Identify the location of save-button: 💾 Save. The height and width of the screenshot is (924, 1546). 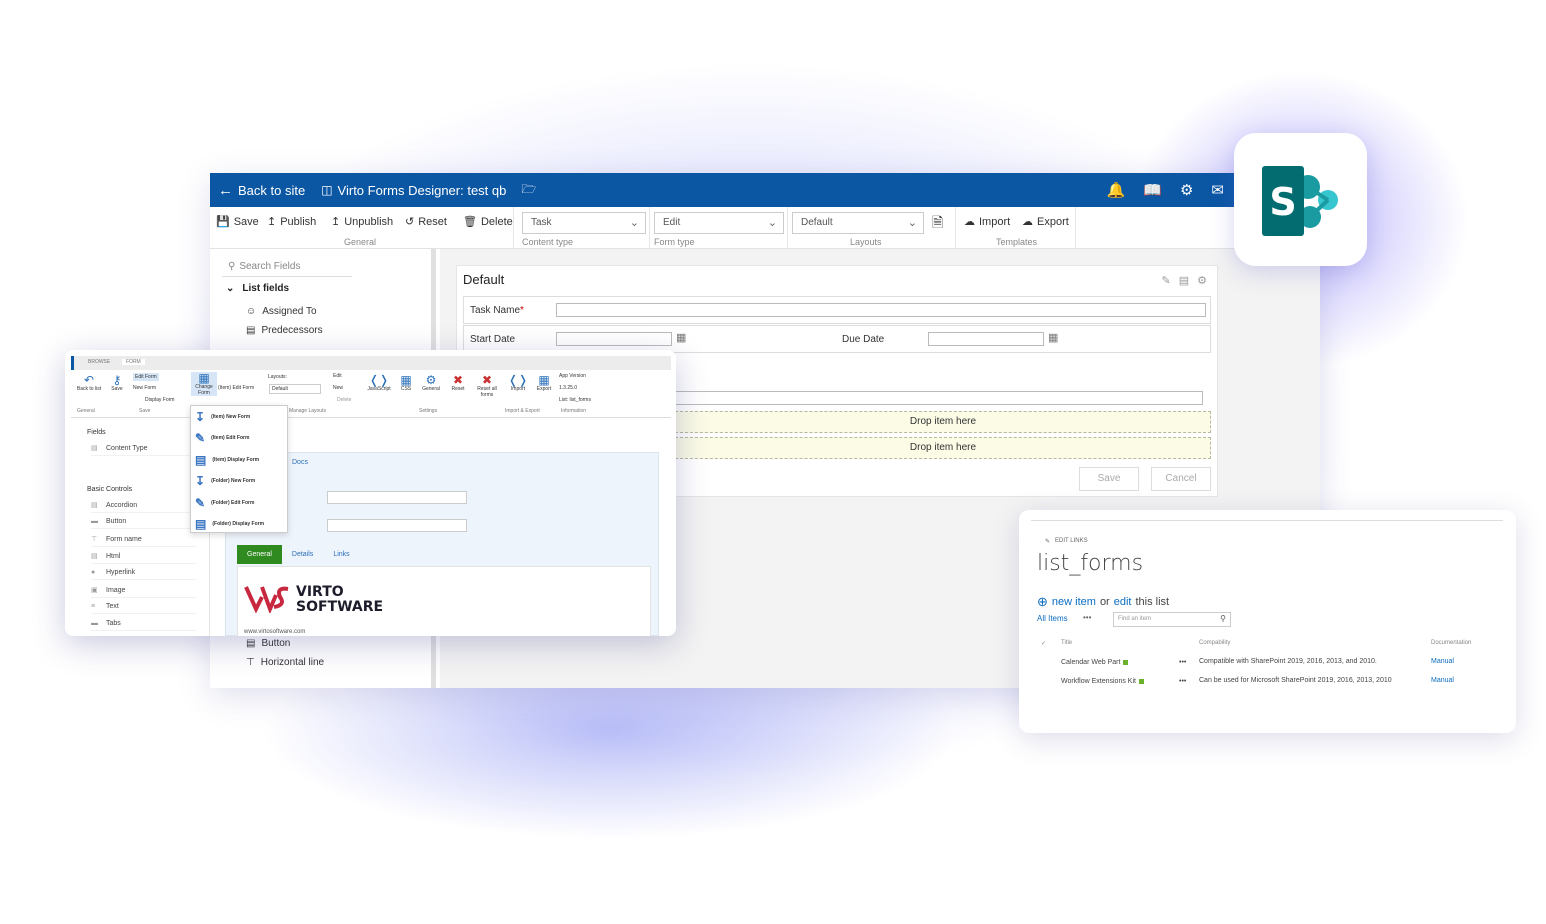
(237, 222).